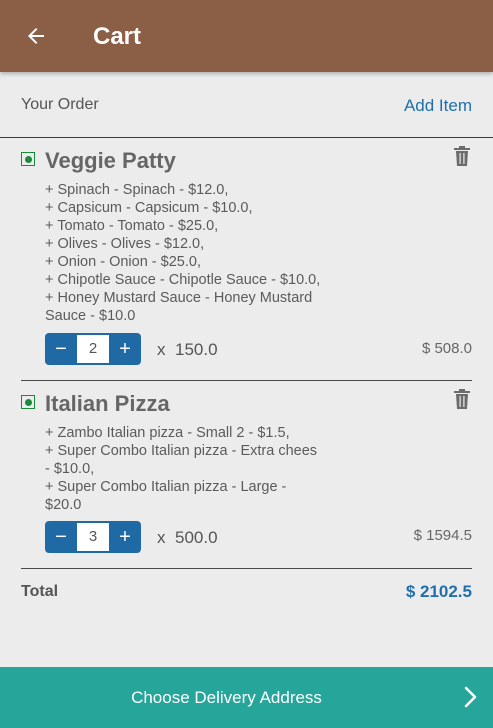 Image resolution: width=493 pixels, height=728 pixels. Describe the element at coordinates (226, 697) in the screenshot. I see `bottom-button-label: Choose Delivery Address` at that location.